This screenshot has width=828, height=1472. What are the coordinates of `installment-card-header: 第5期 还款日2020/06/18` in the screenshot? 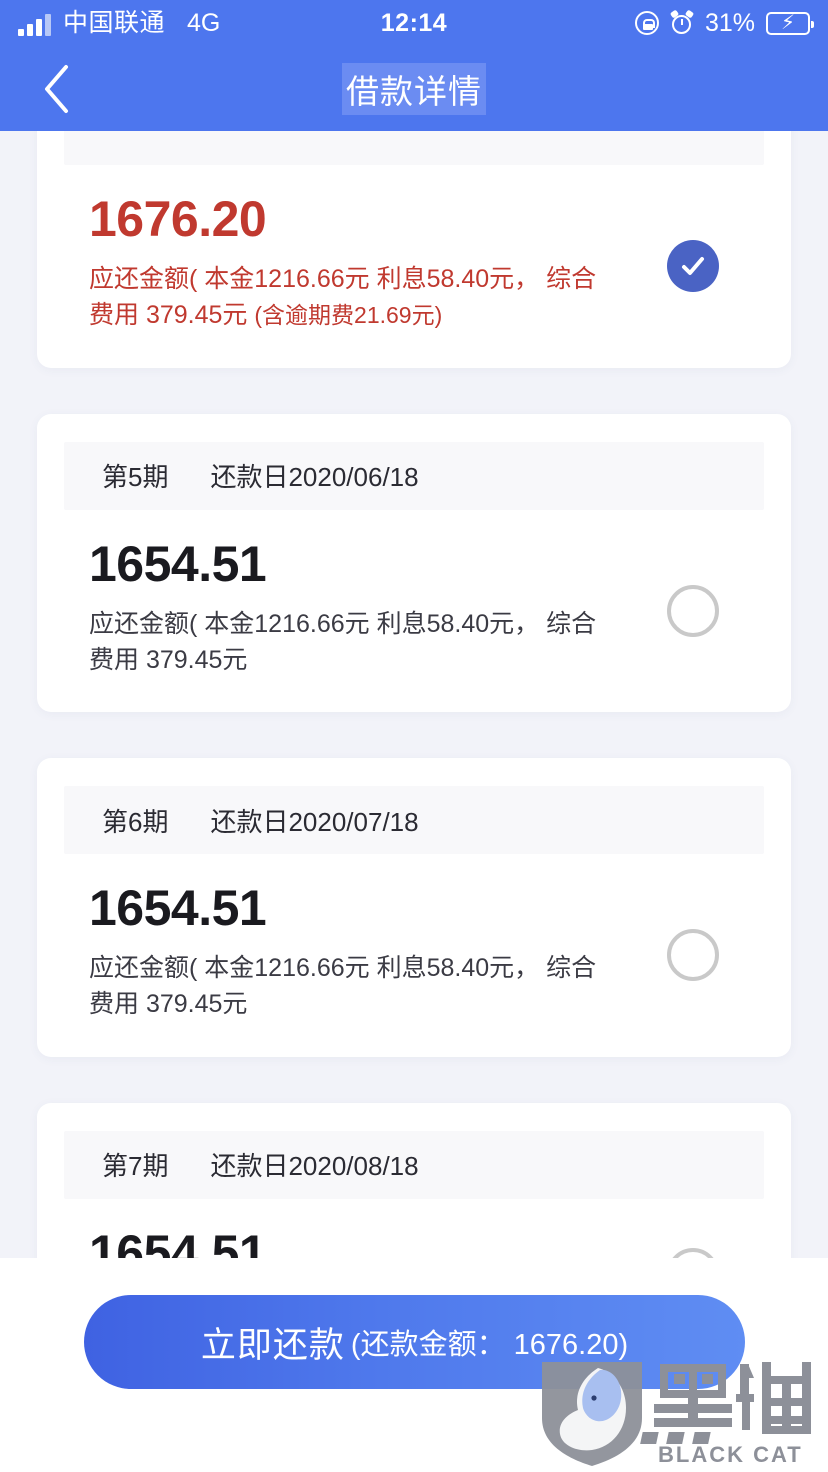 It's located at (414, 475).